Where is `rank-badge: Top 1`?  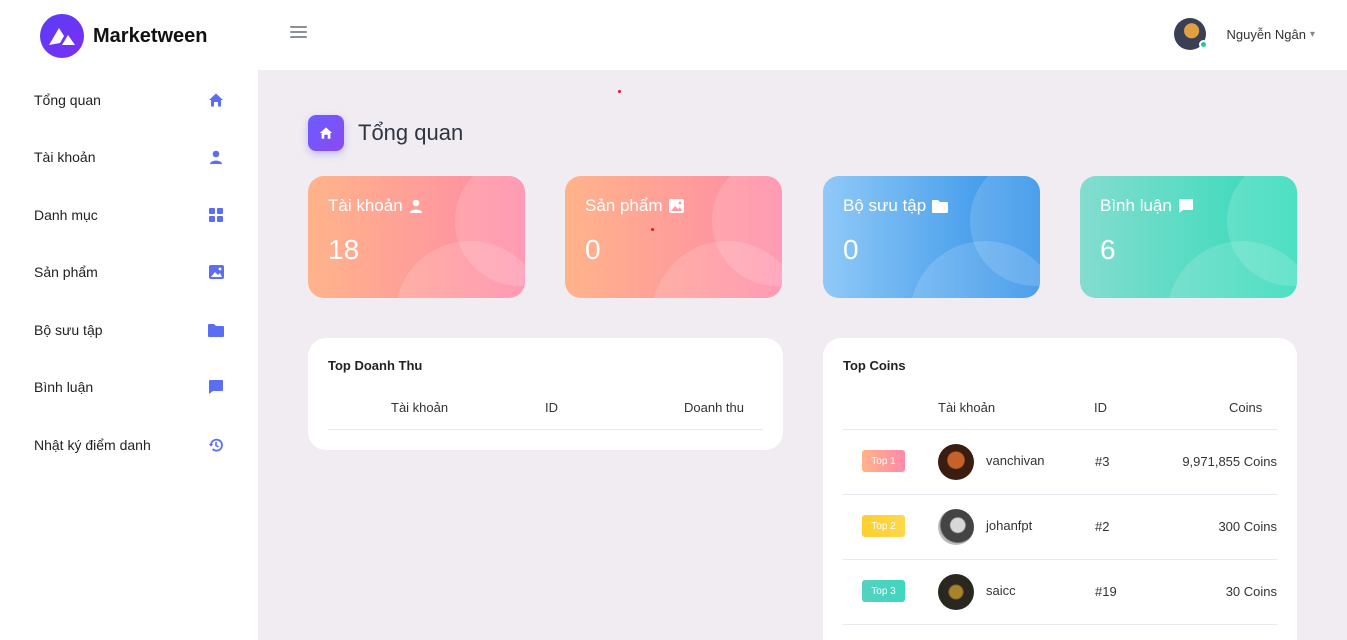 rank-badge: Top 1 is located at coordinates (883, 461).